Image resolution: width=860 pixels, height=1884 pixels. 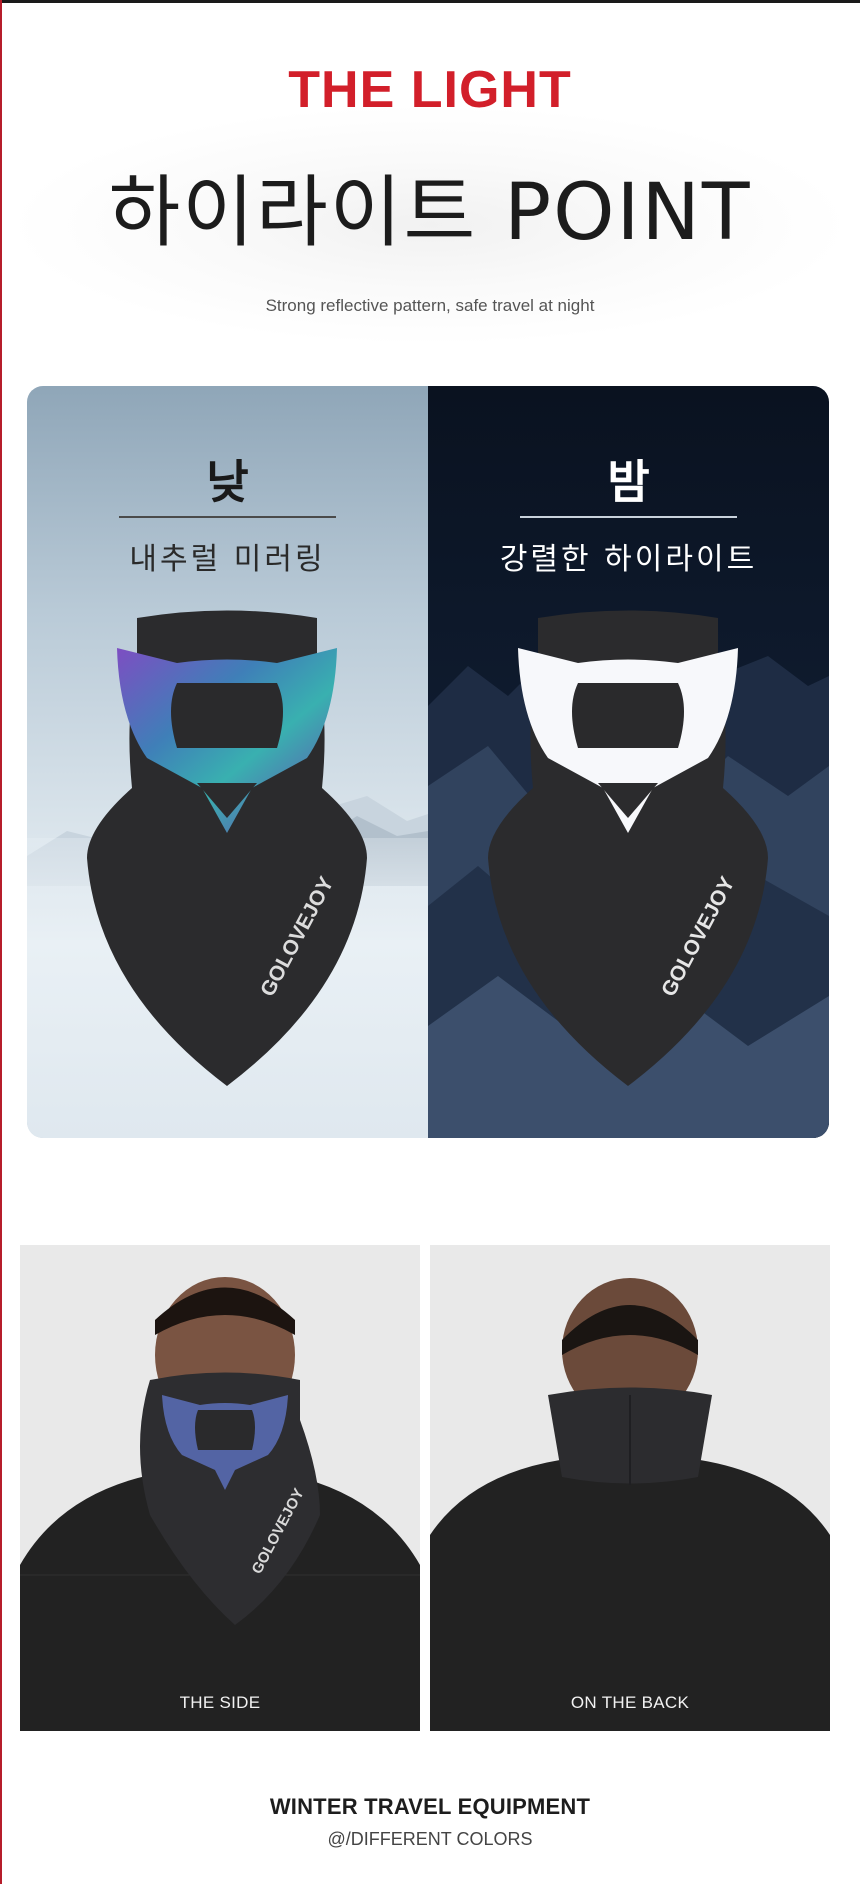 I want to click on day-divider, so click(x=227, y=517).